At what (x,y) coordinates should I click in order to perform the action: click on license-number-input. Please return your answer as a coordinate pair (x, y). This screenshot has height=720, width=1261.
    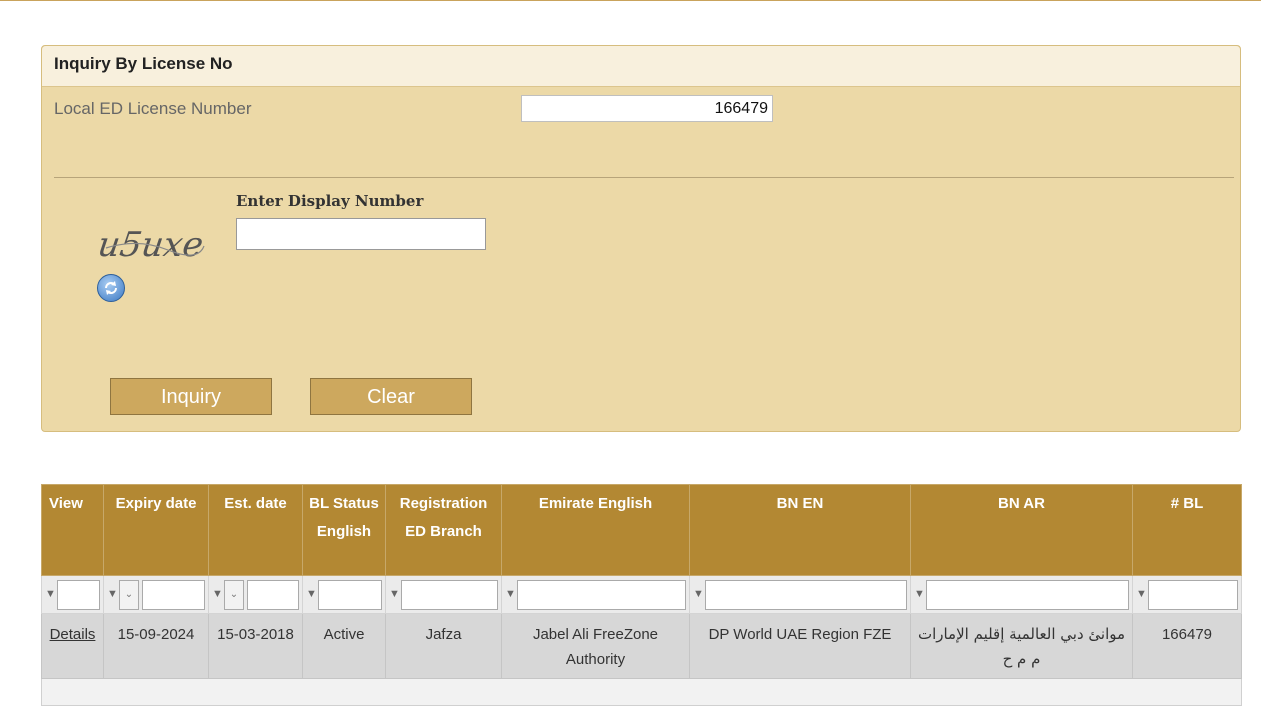
    Looking at the image, I should click on (647, 108).